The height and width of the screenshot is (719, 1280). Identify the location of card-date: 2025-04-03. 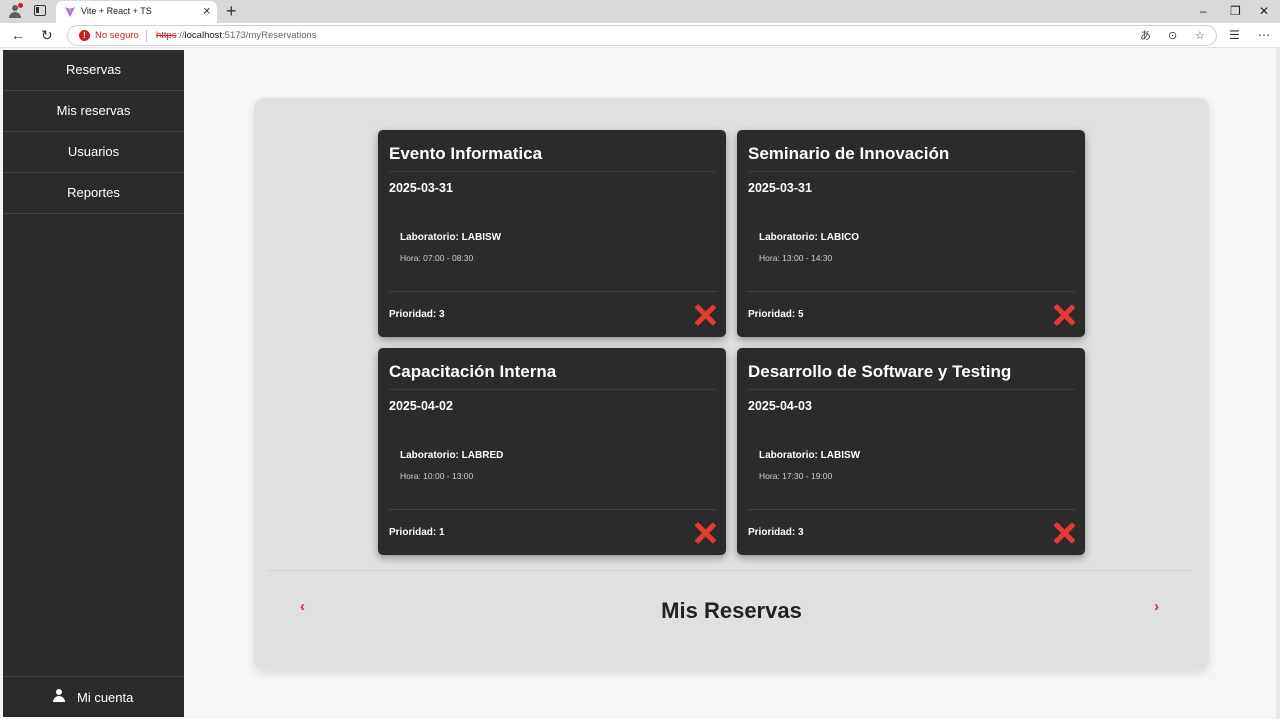
(780, 406).